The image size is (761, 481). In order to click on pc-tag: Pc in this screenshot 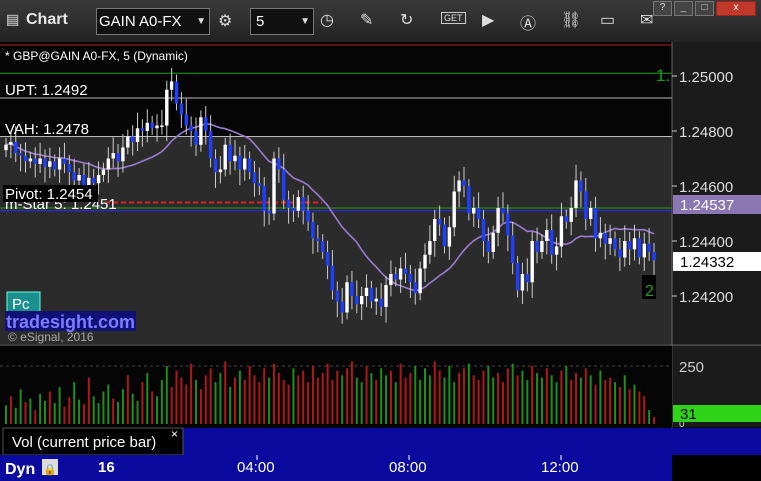, I will do `click(21, 304)`.